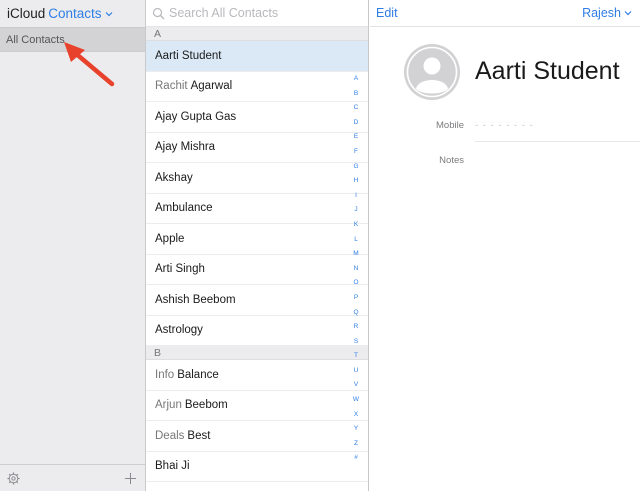  I want to click on contact-name-label: Agarwal, so click(211, 86).